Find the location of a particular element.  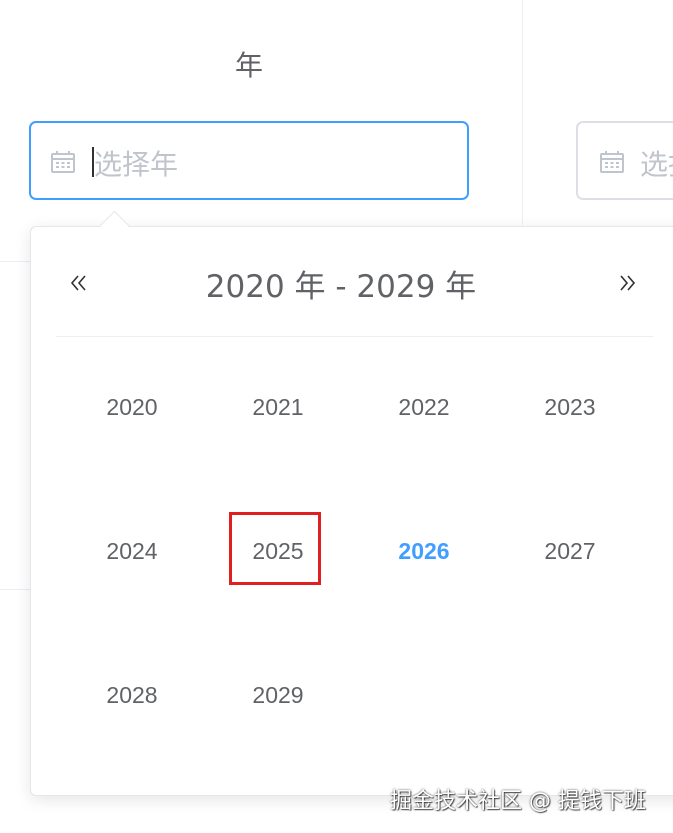

prev-decade-button is located at coordinates (79, 283).